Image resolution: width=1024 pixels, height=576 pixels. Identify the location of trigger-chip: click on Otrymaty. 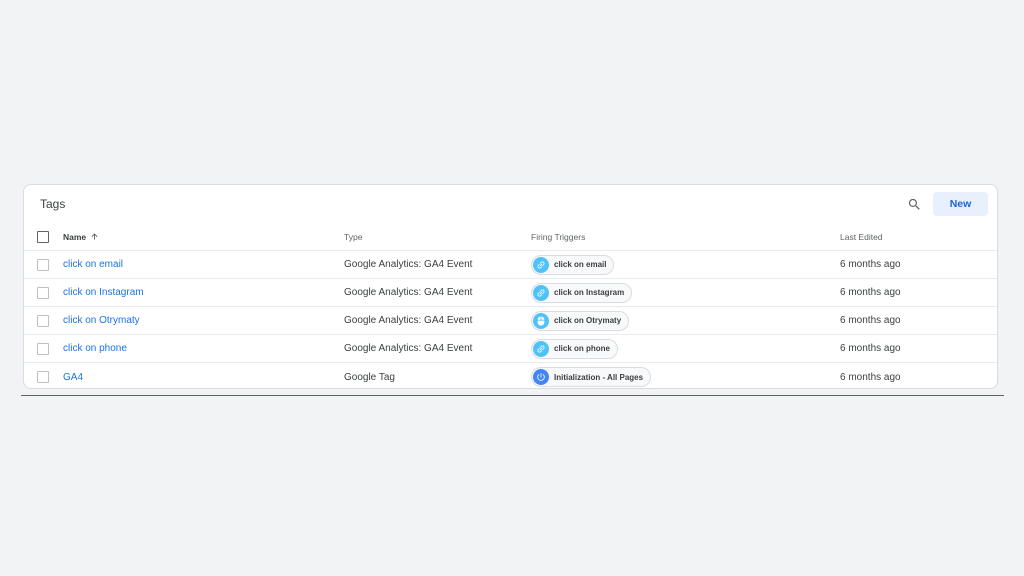
(580, 320).